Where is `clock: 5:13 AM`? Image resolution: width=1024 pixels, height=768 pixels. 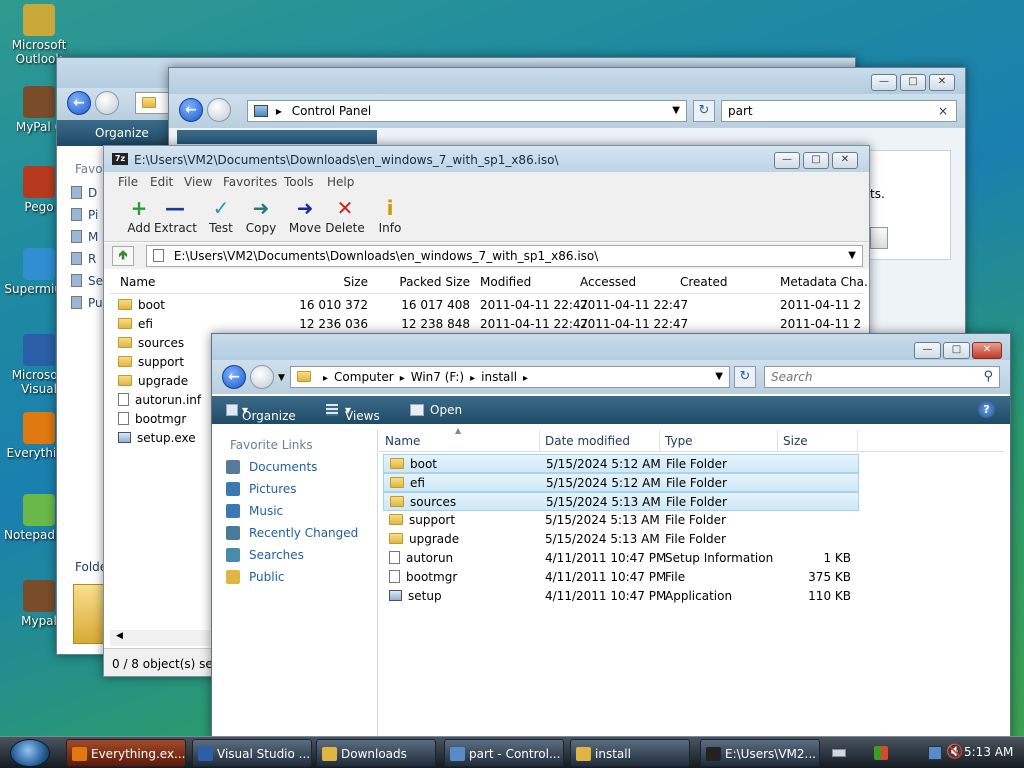
clock: 5:13 AM is located at coordinates (988, 752).